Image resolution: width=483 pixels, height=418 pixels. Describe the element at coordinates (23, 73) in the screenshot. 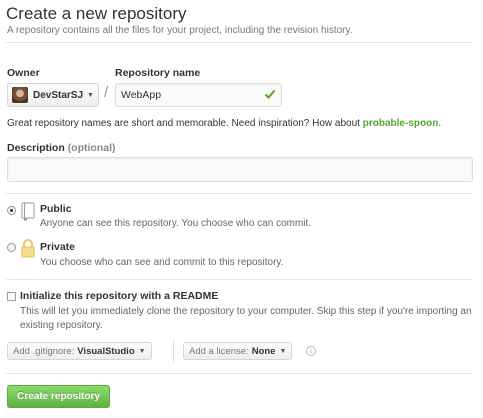

I see `owner-label: Owner` at that location.